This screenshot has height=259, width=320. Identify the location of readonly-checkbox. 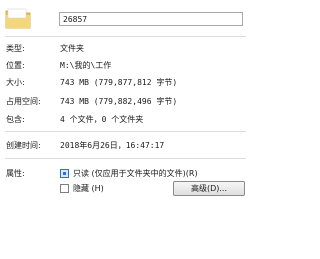
(64, 173).